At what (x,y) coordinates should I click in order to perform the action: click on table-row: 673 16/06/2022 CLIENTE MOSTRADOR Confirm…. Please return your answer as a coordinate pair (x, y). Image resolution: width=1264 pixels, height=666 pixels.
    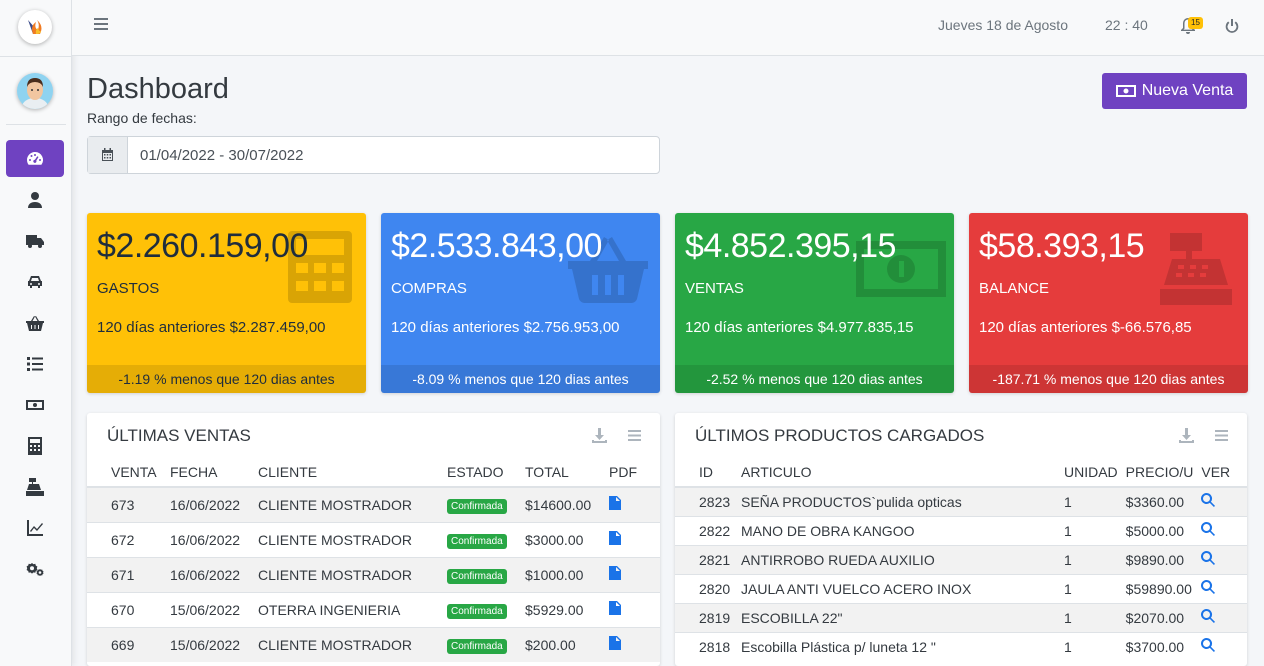
    Looking at the image, I should click on (373, 504).